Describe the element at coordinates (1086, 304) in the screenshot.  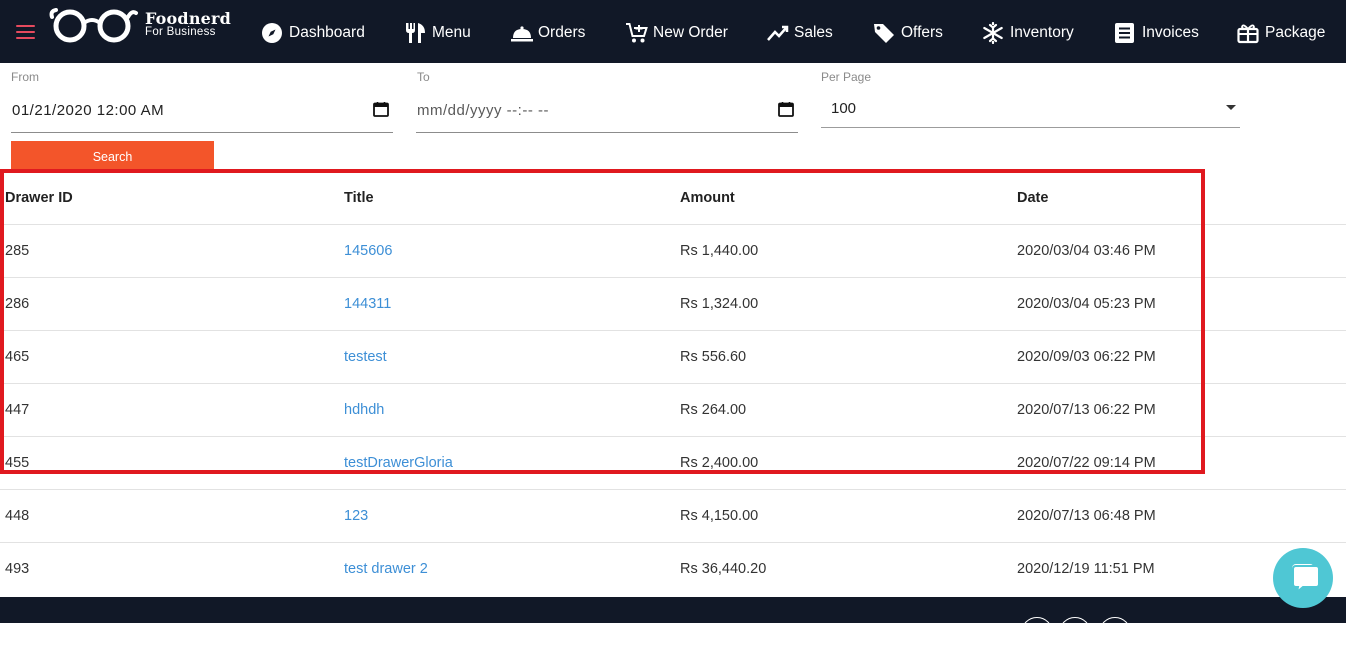
I see `date-cell: 2020/03/04 05:23 PM` at that location.